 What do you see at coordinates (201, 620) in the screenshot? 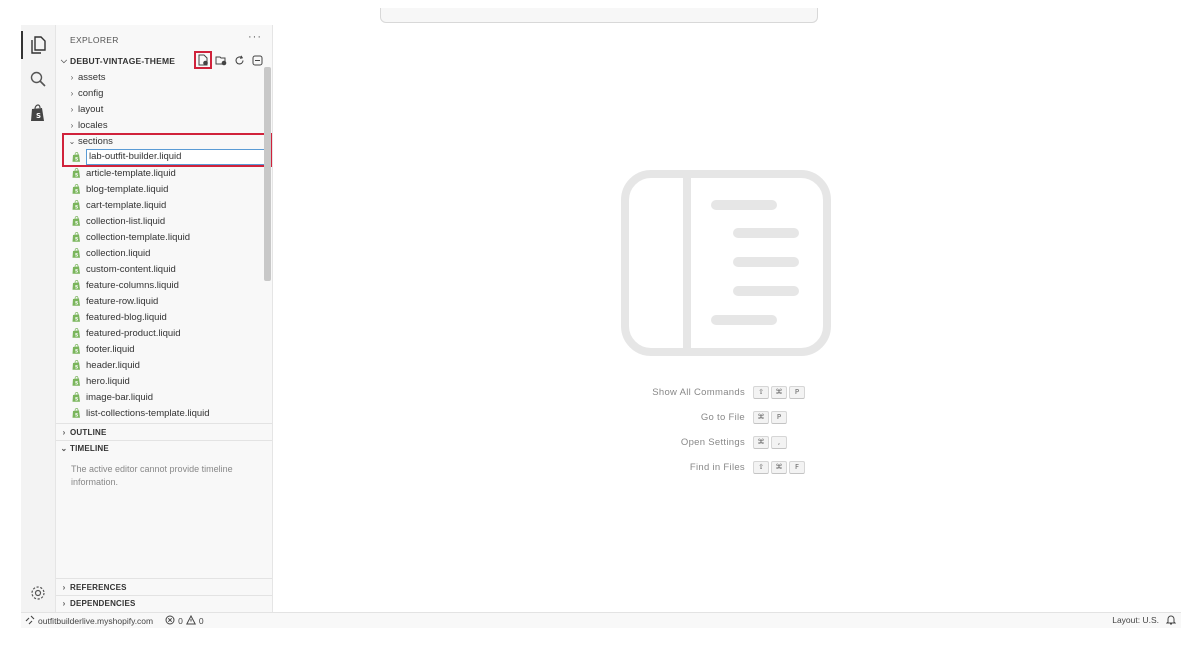
I see `warning-count: 0` at bounding box center [201, 620].